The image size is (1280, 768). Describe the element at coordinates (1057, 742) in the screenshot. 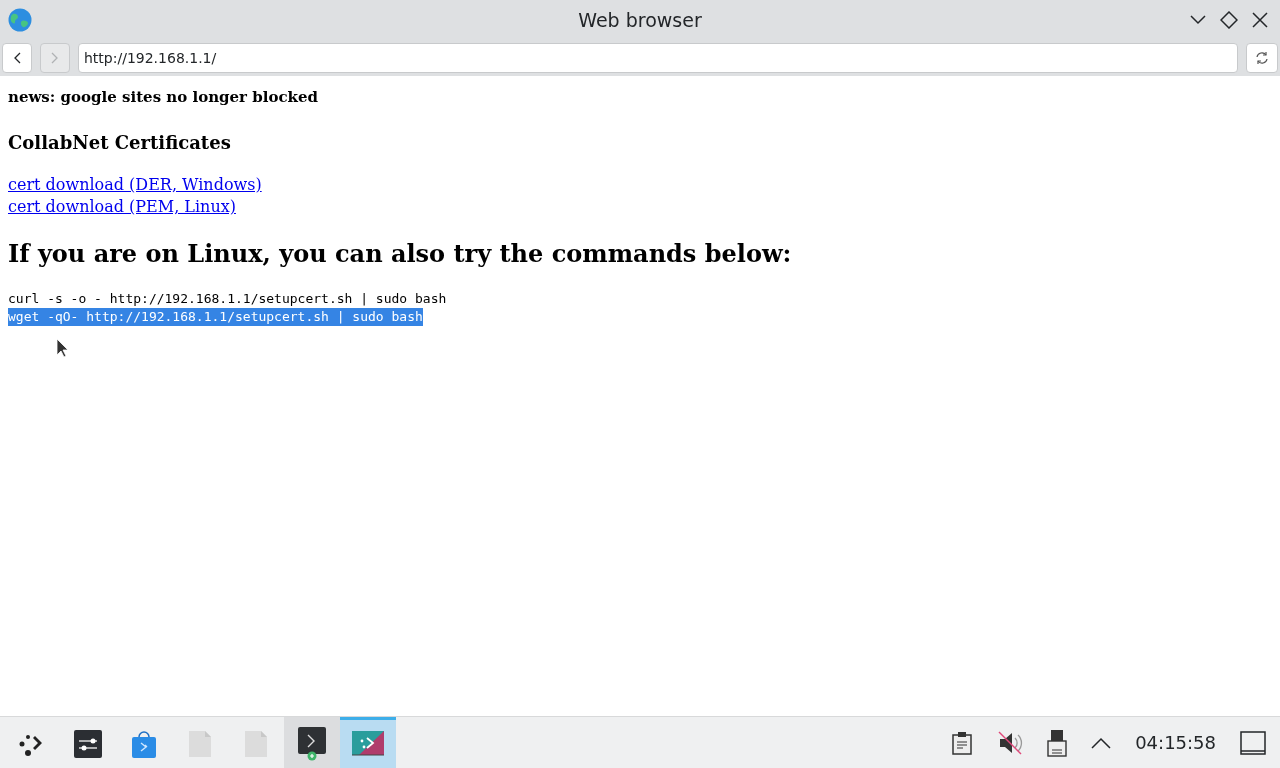

I see `usb-drive-icon` at that location.